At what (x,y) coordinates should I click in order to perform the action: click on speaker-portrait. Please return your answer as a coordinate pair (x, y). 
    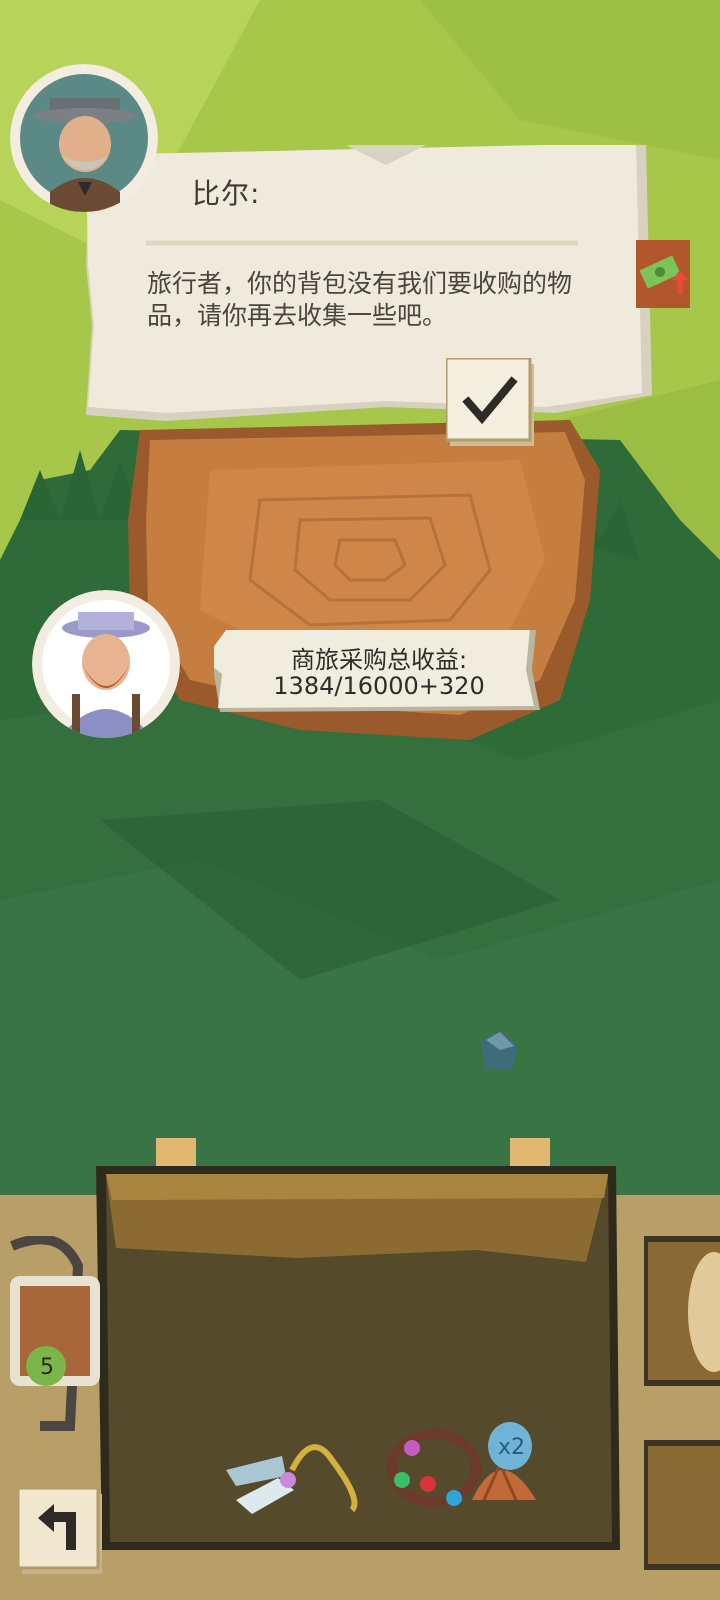
    Looking at the image, I should click on (84, 138).